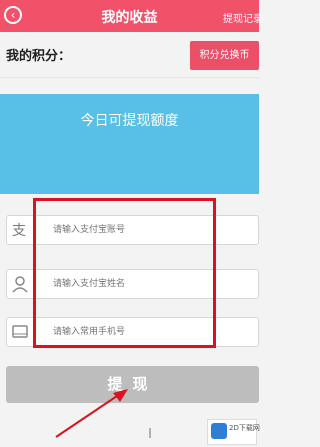 This screenshot has width=320, height=447. I want to click on watermark: 2D下载网, so click(233, 432).